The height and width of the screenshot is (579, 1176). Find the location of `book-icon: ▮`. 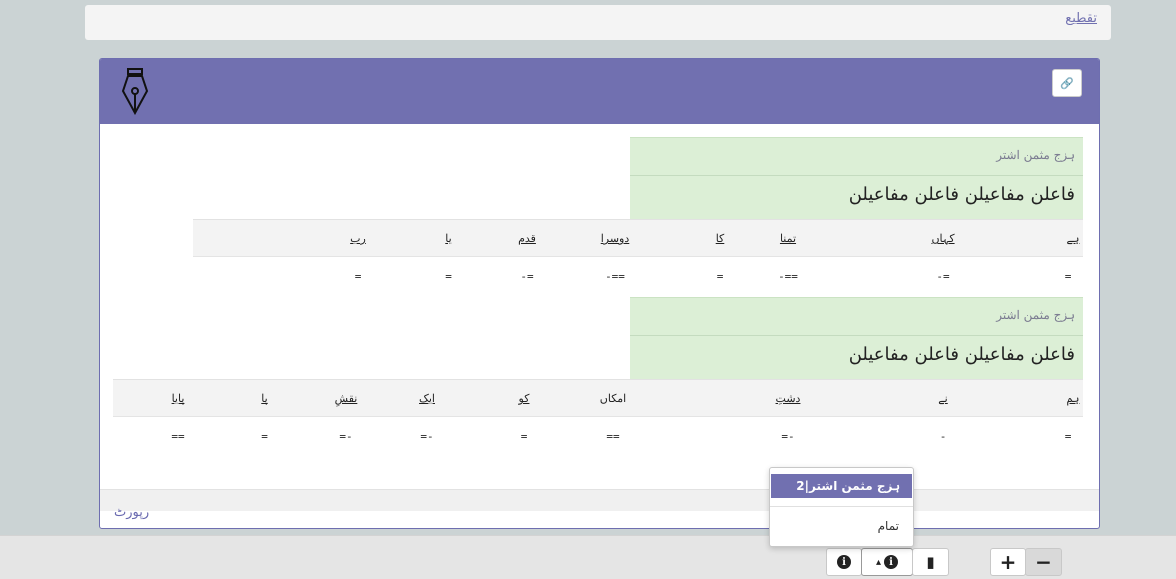

book-icon: ▮ is located at coordinates (930, 562).